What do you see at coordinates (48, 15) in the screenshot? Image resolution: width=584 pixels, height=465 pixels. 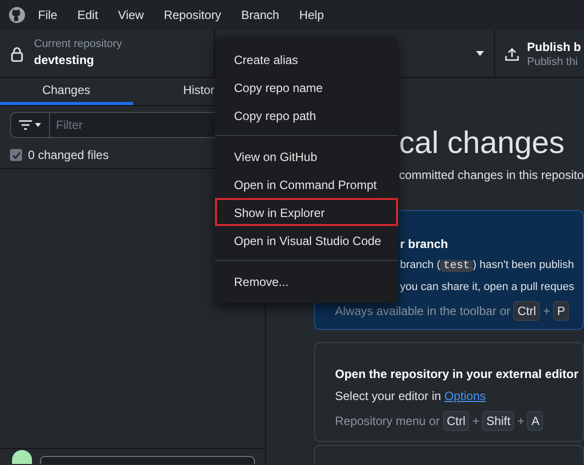 I see `menu-item: File` at bounding box center [48, 15].